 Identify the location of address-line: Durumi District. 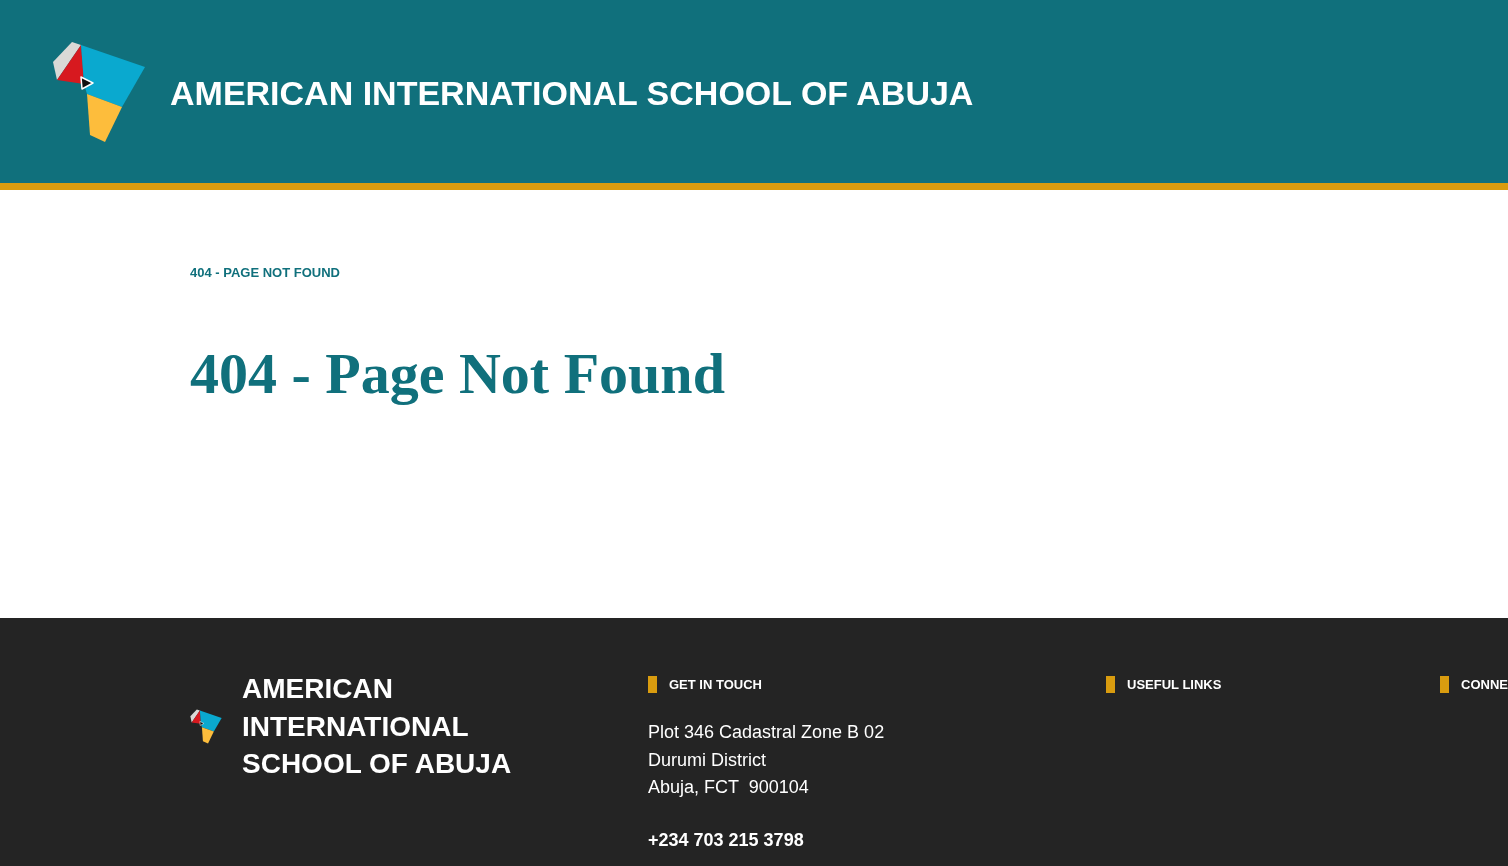
(707, 760).